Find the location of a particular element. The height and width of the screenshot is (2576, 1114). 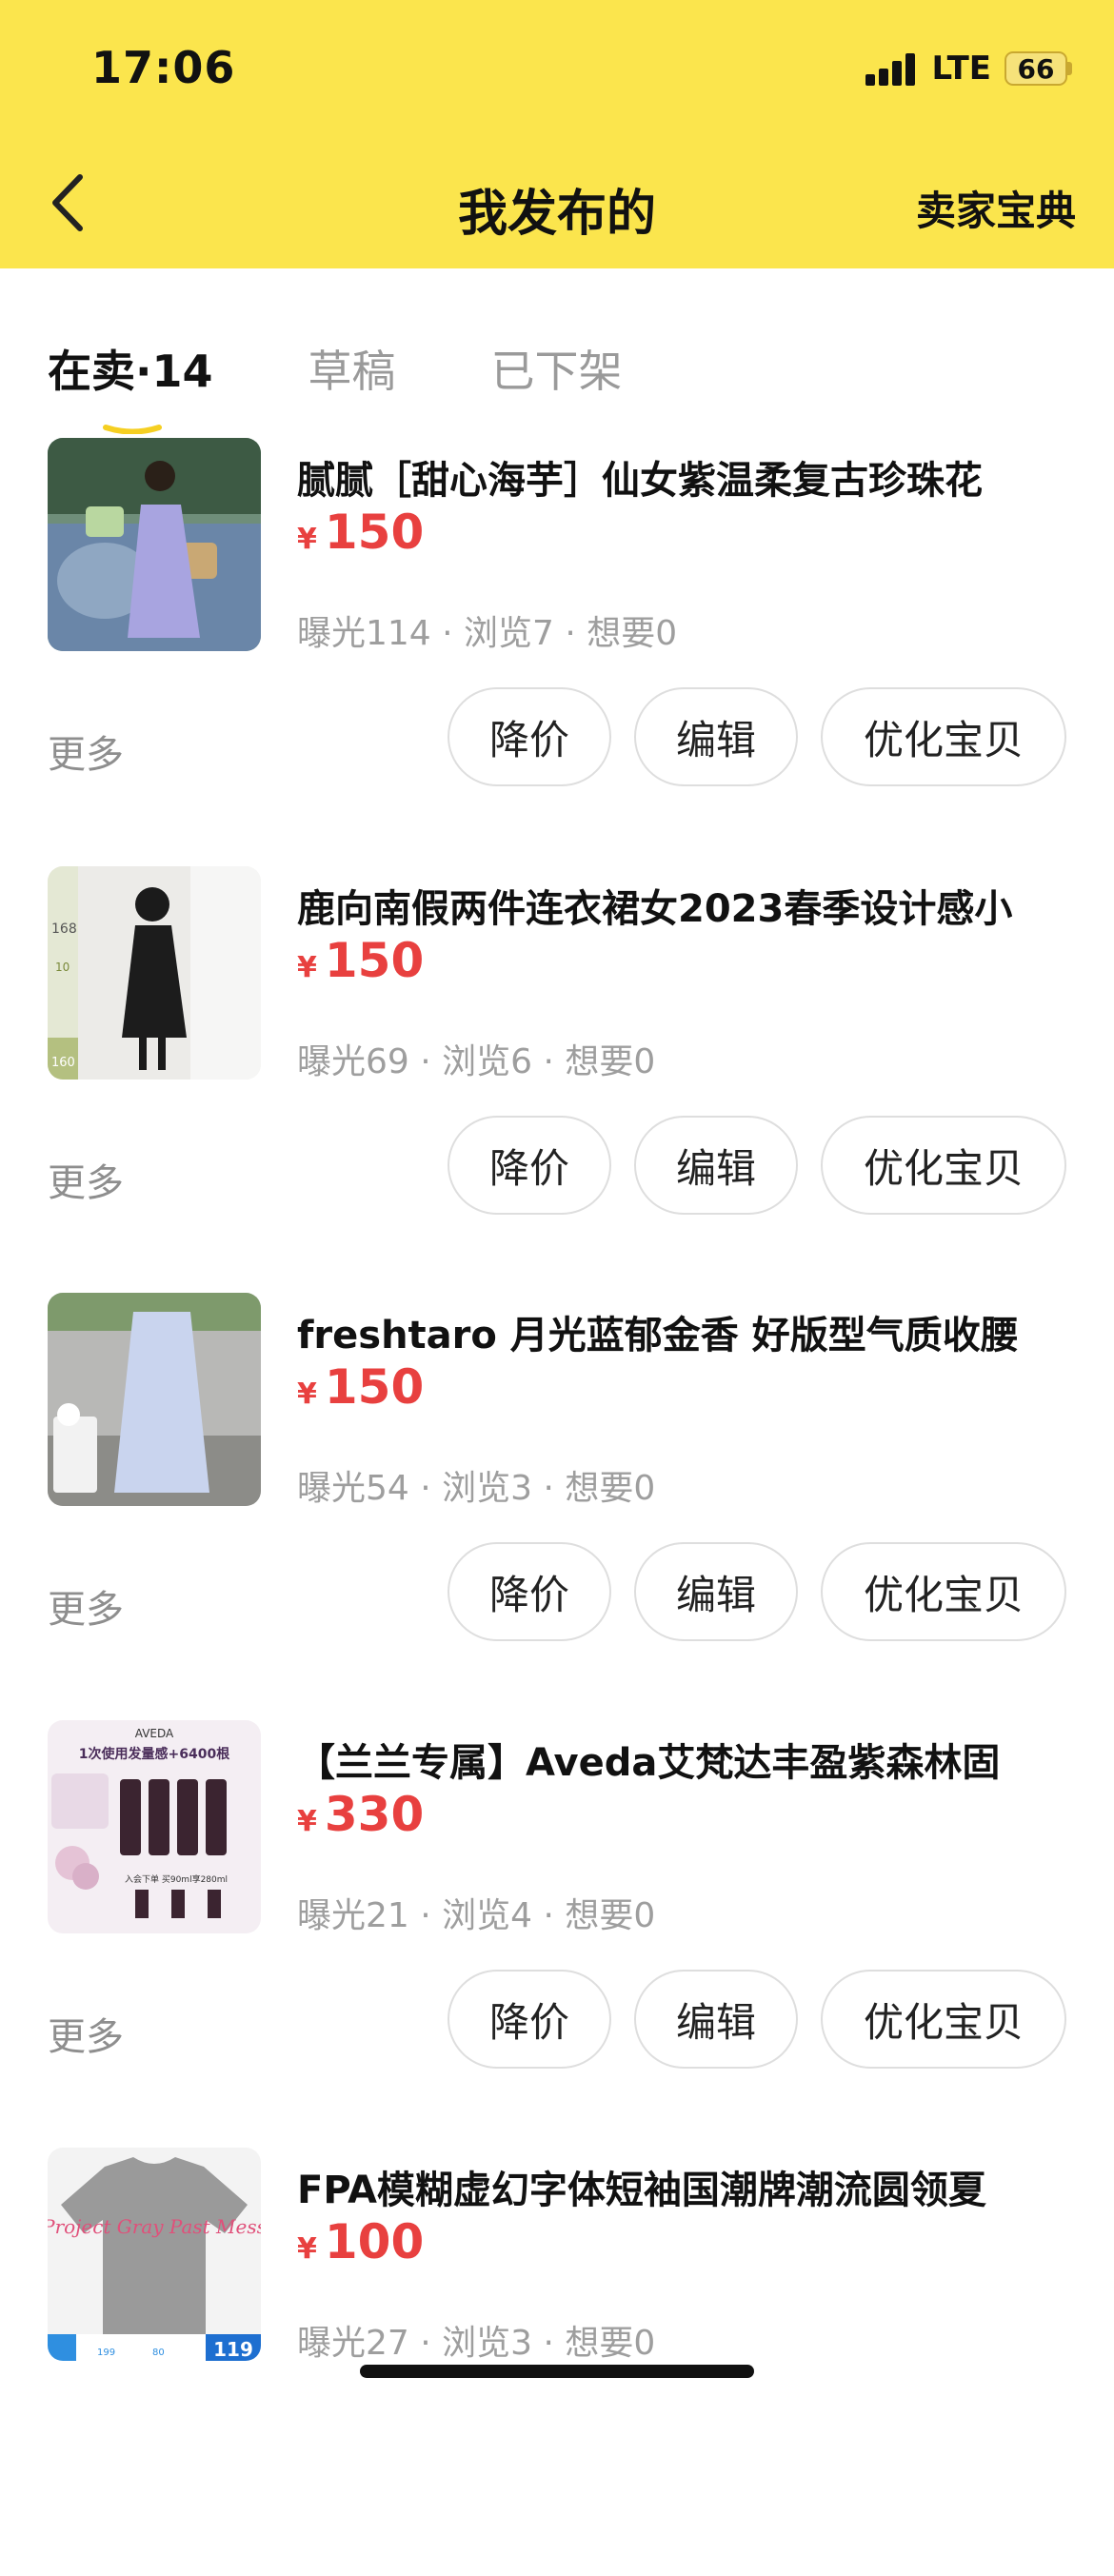

tab-on-sale: 在卖·14 is located at coordinates (130, 386).